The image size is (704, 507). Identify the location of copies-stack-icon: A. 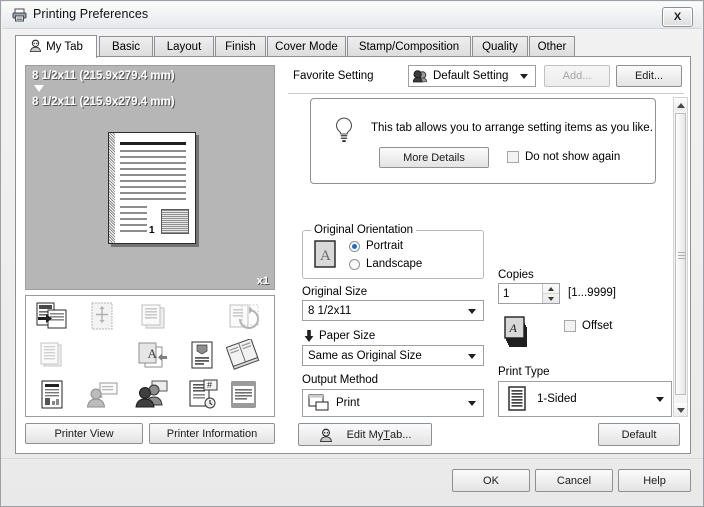
(519, 333).